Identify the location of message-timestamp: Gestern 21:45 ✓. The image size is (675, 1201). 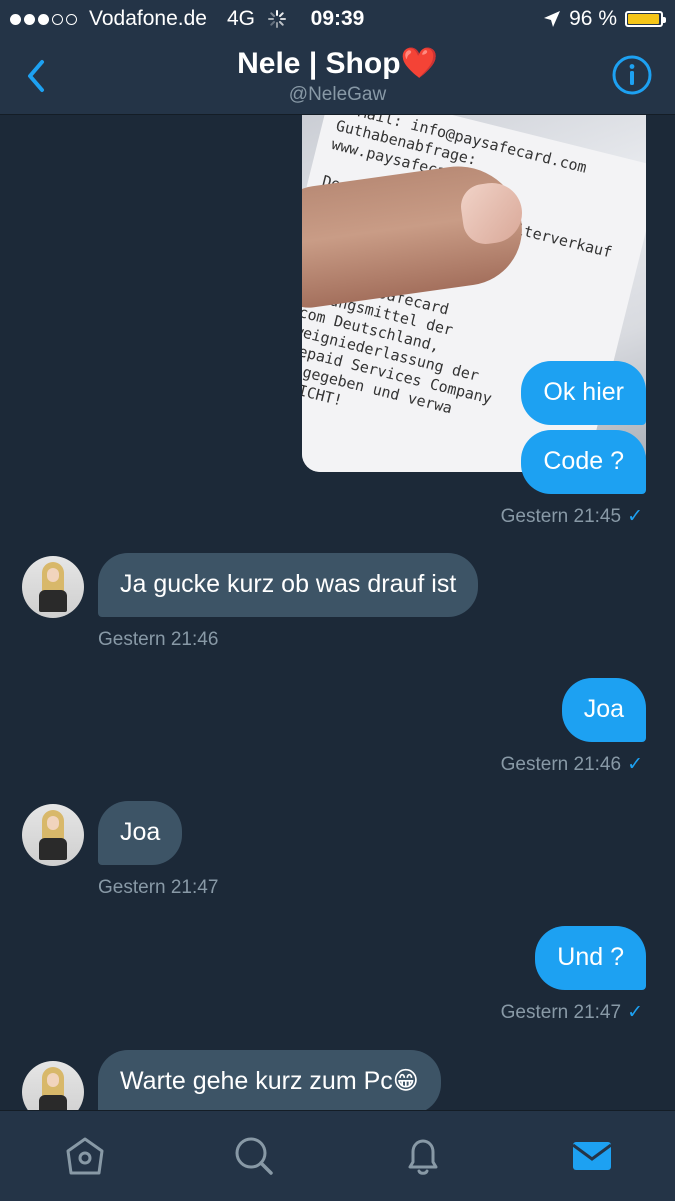
(572, 516).